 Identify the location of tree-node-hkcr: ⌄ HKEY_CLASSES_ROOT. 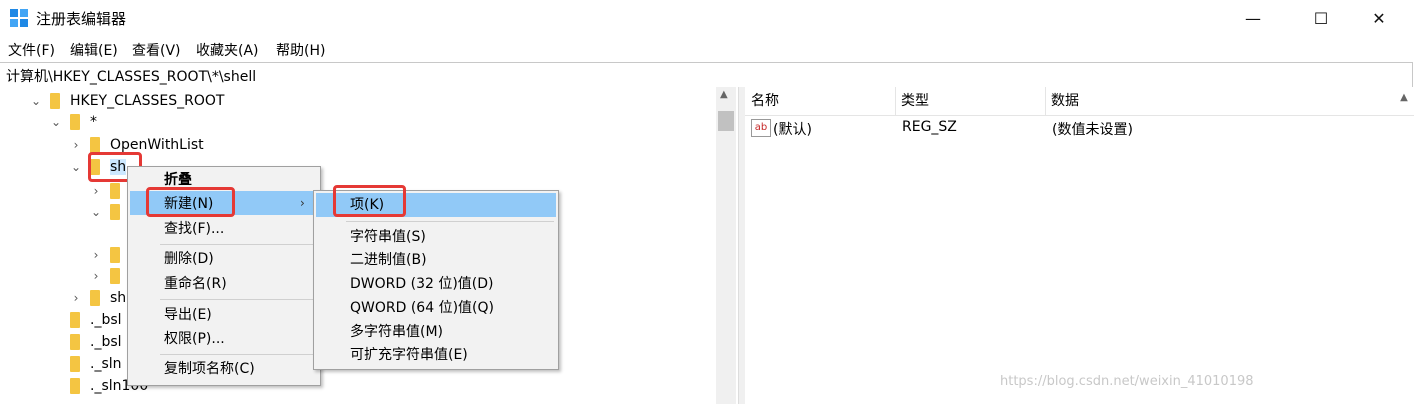
(127, 101).